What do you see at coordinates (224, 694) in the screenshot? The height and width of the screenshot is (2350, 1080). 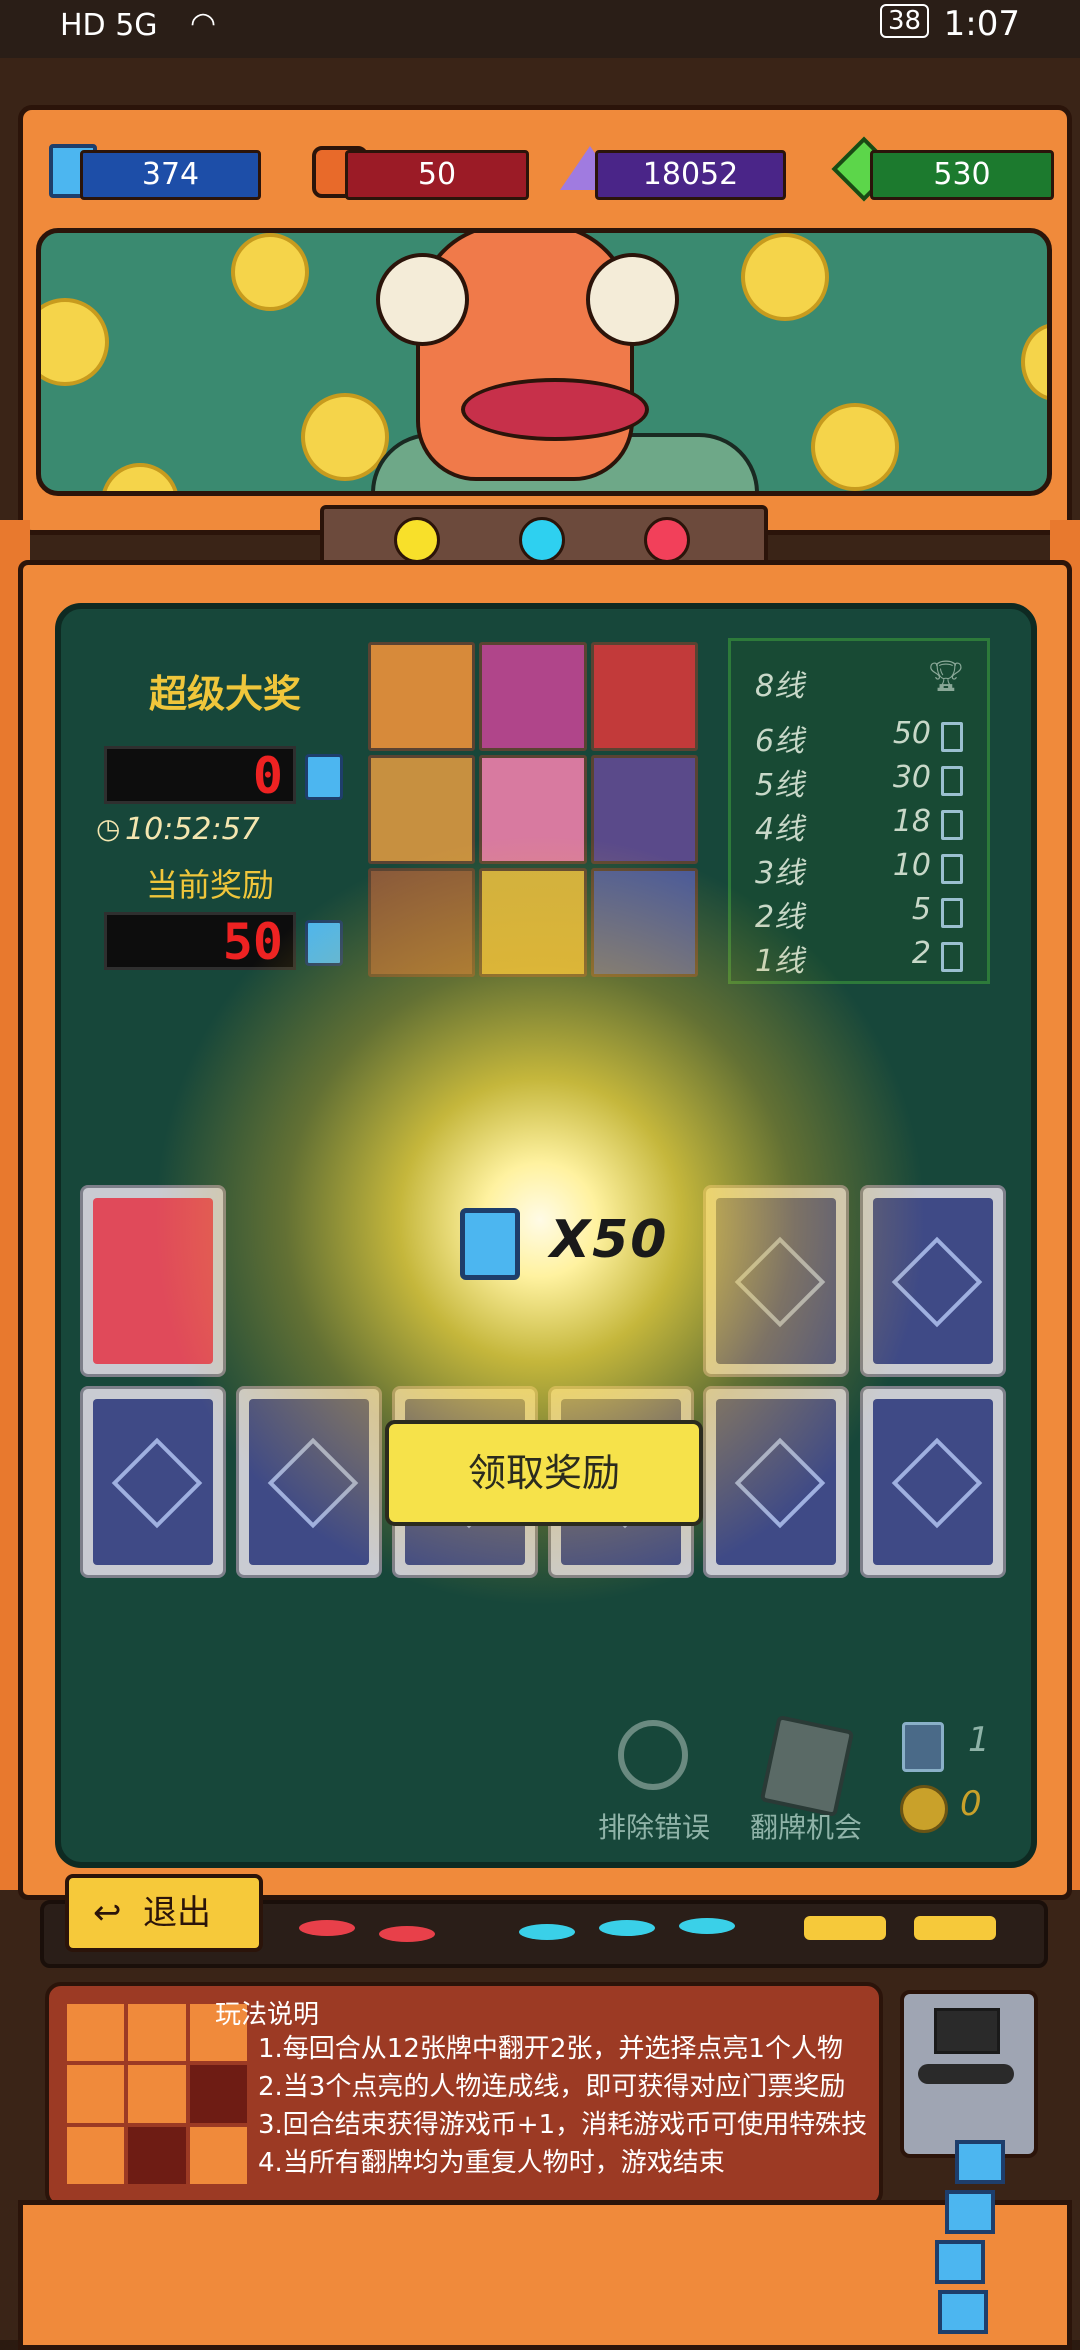 I see `jackpot-title: 超级大奖` at bounding box center [224, 694].